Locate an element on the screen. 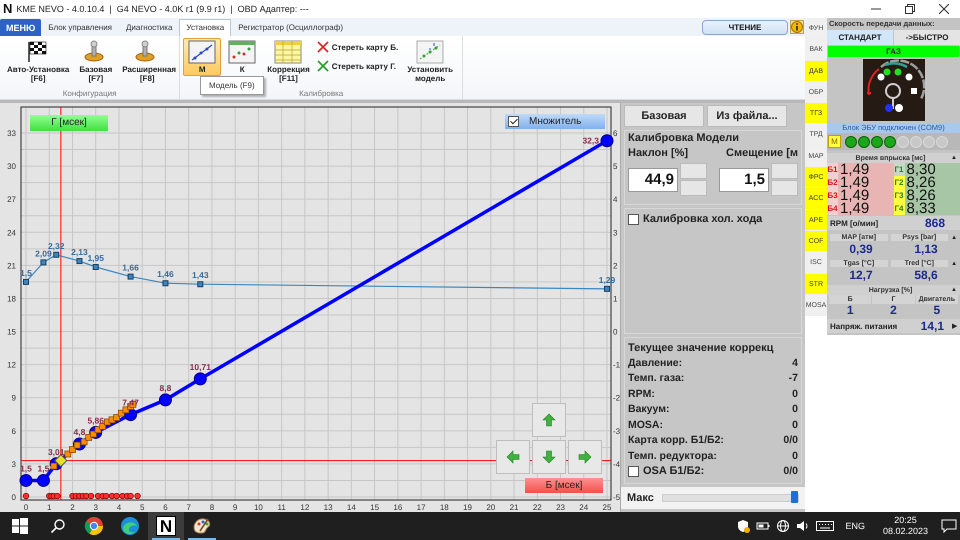 The width and height of the screenshot is (960, 540). correction-value: 0/0 is located at coordinates (790, 471).